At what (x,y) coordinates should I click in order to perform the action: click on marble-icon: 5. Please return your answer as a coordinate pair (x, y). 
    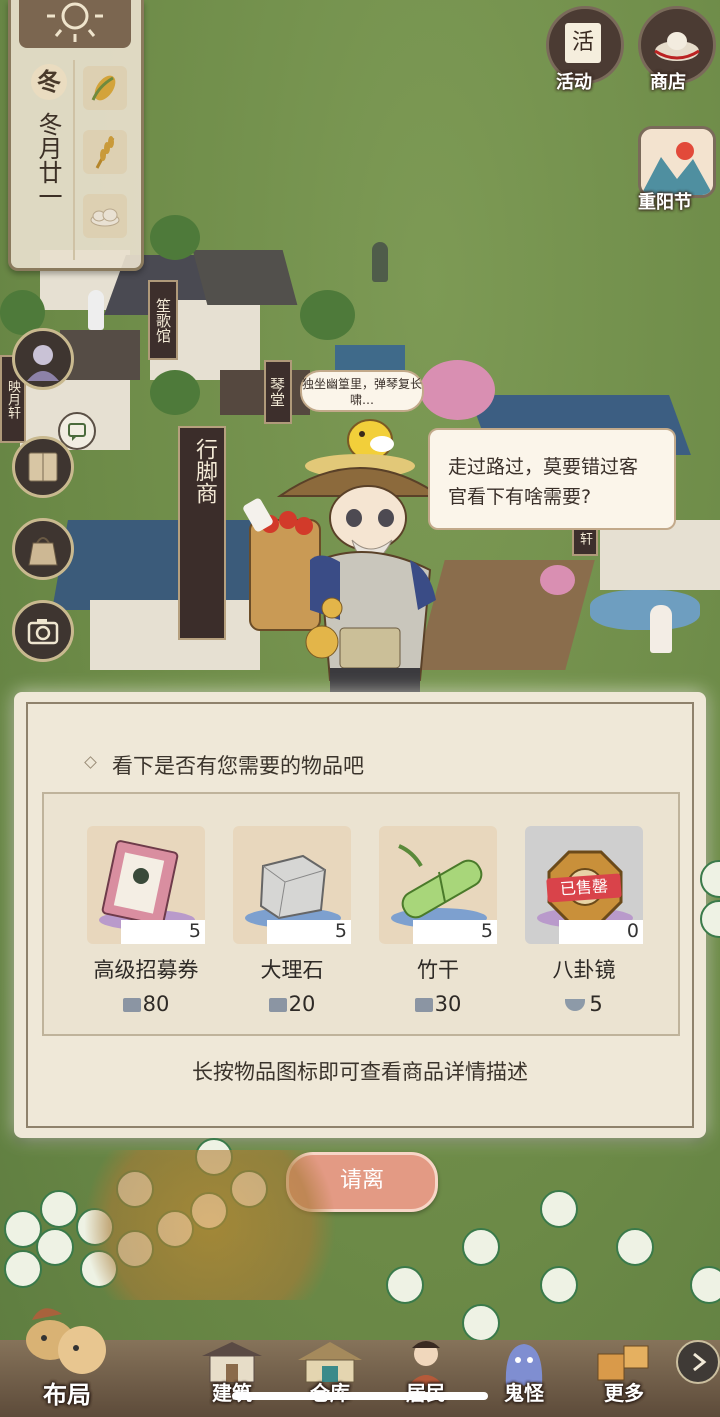
    Looking at the image, I should click on (292, 885).